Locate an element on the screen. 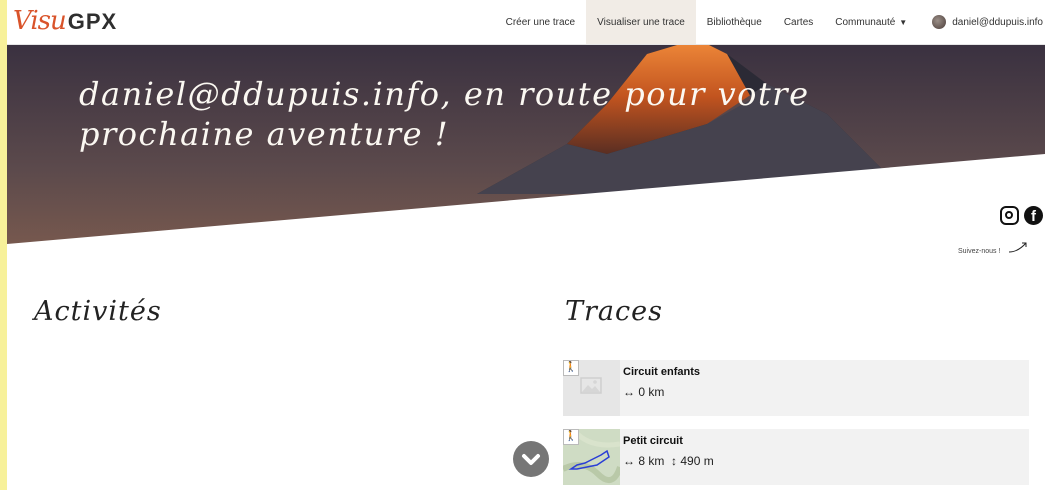 Image resolution: width=1045 pixels, height=490 pixels. social-links: f is located at coordinates (1021, 215).